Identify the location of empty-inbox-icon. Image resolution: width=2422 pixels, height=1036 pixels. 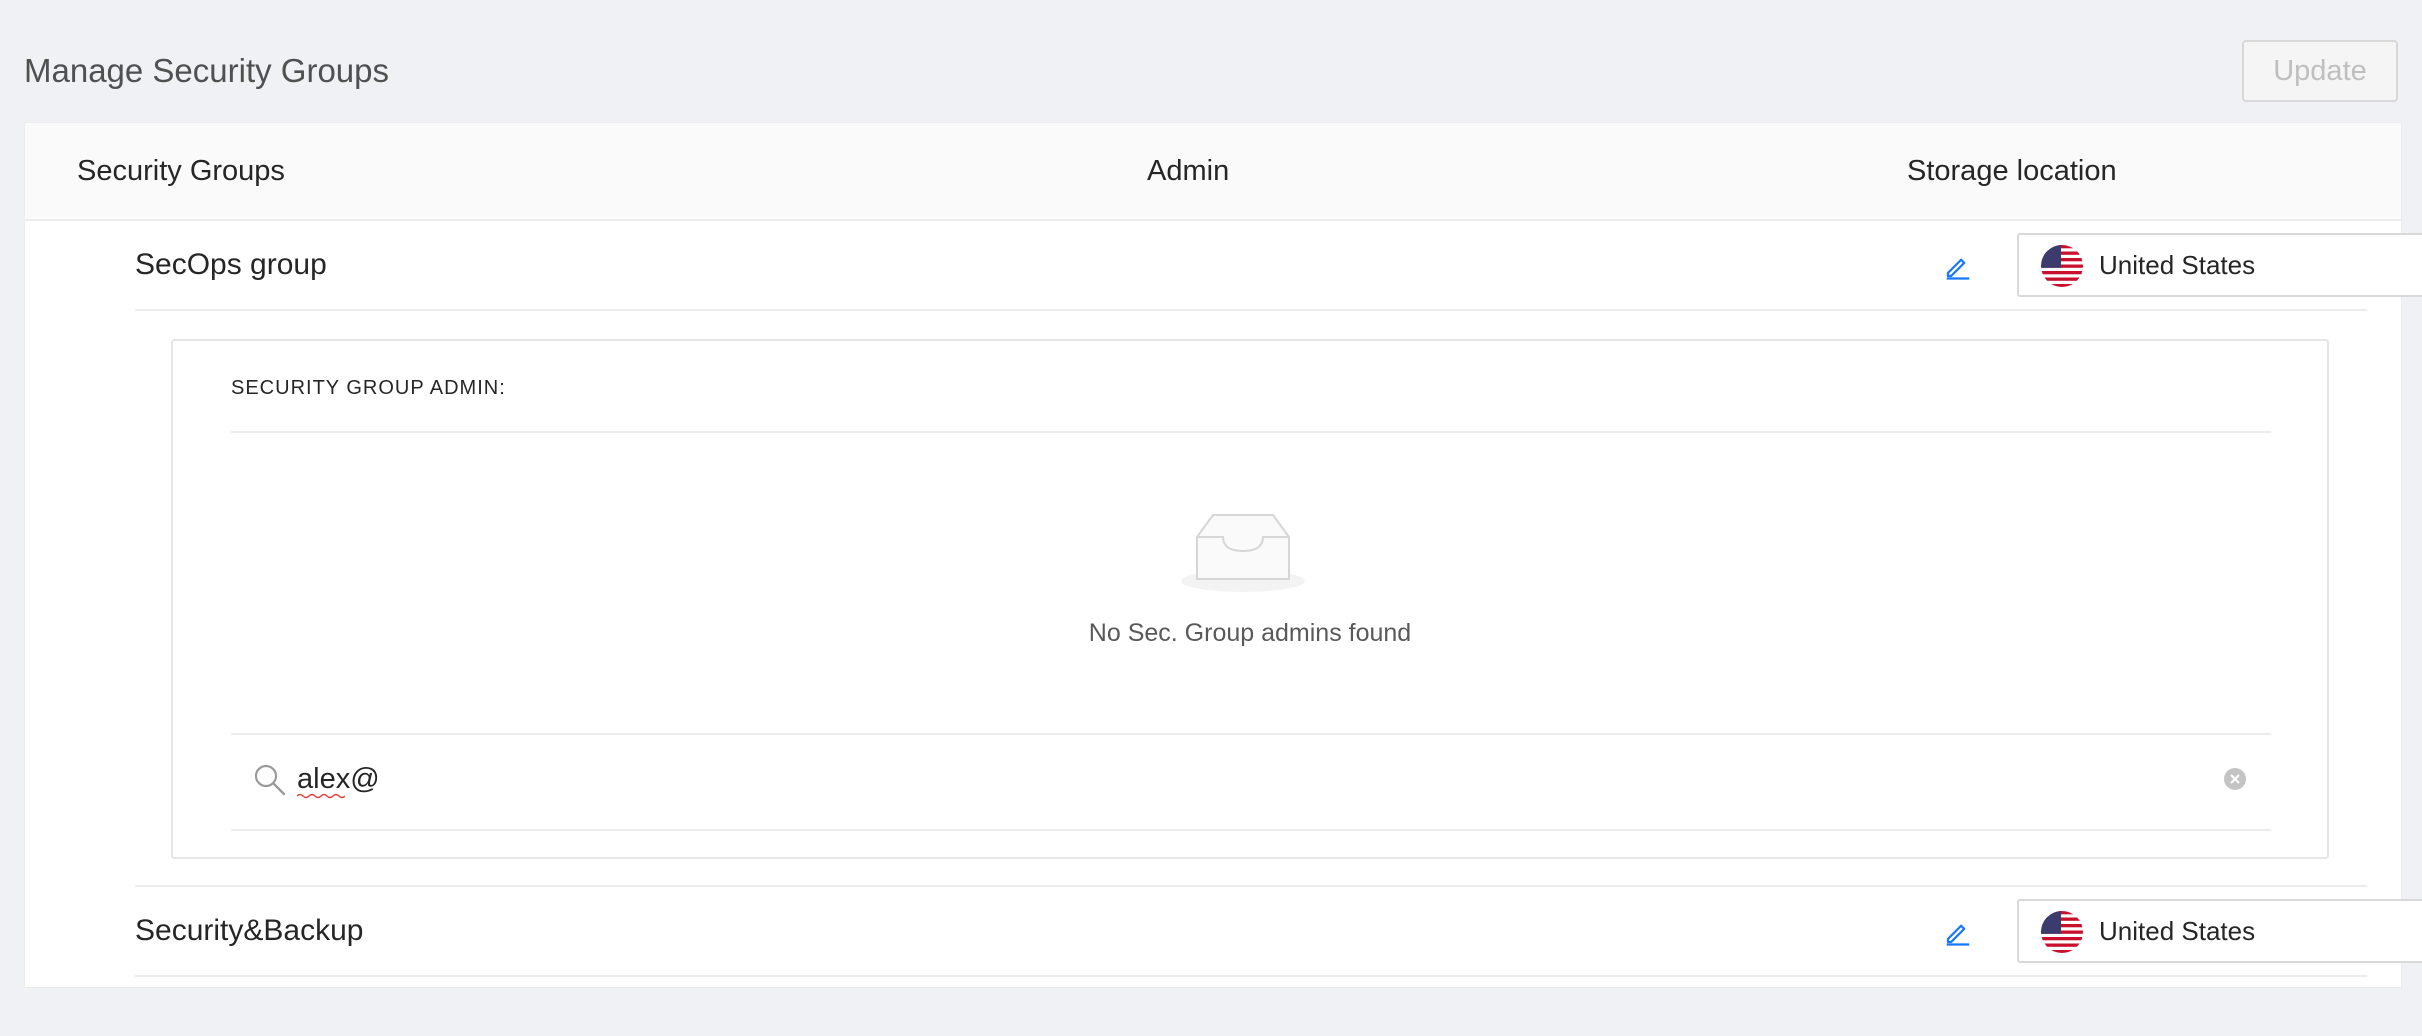
(1243, 553).